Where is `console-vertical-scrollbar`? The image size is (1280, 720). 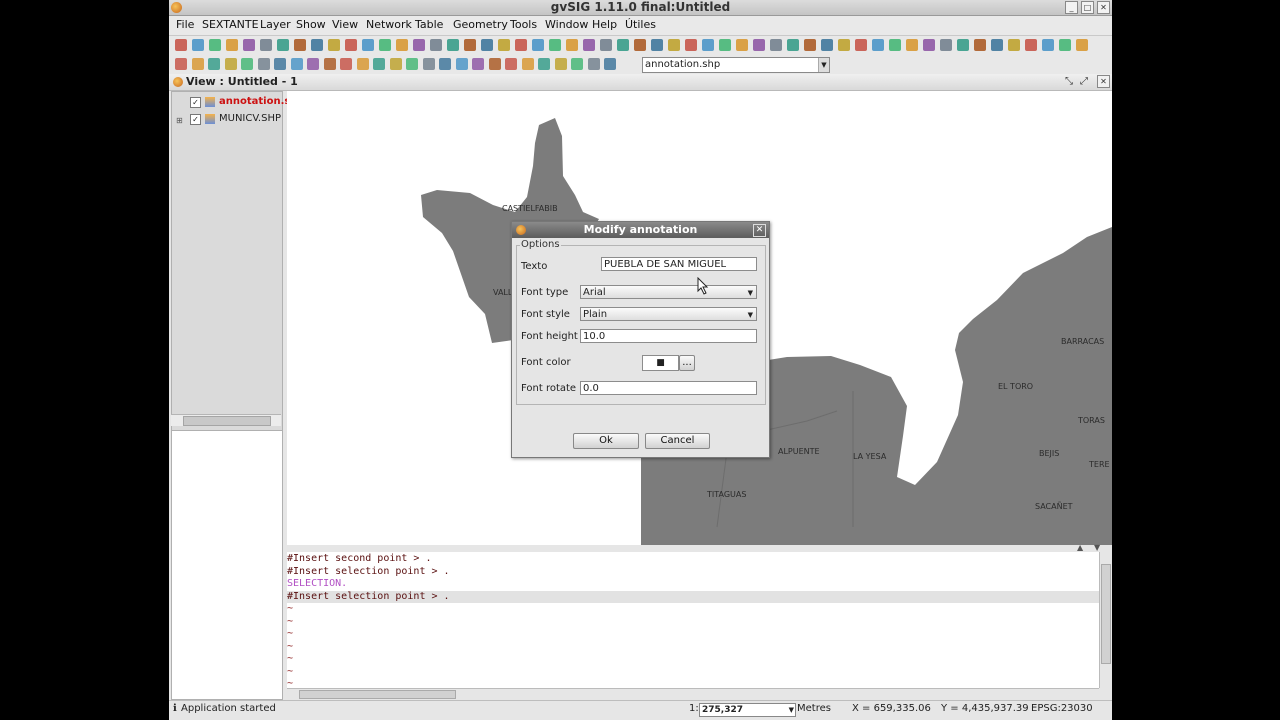
console-vertical-scrollbar is located at coordinates (1105, 620).